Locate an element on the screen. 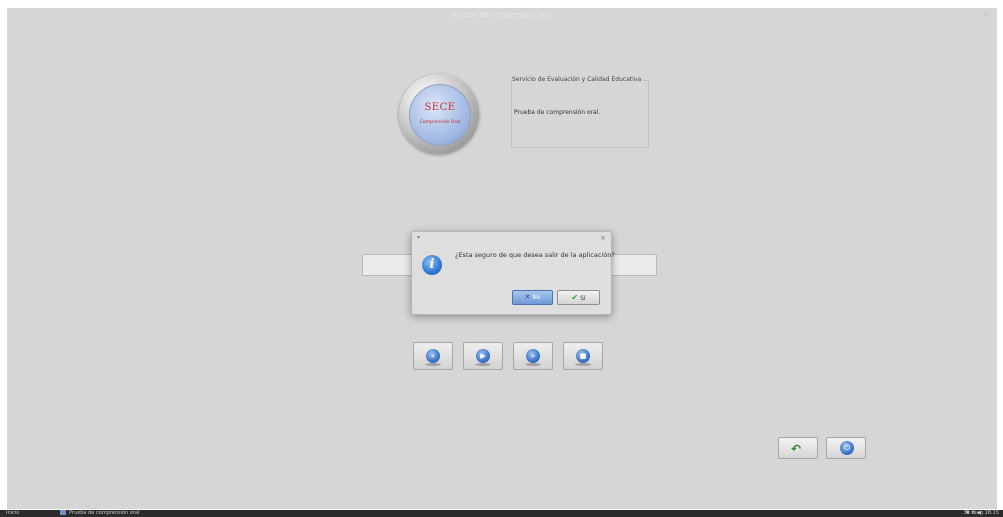 Image resolution: width=1003 pixels, height=517 pixels. taskbar-app-label: Prueba de comprensión oral is located at coordinates (104, 513).